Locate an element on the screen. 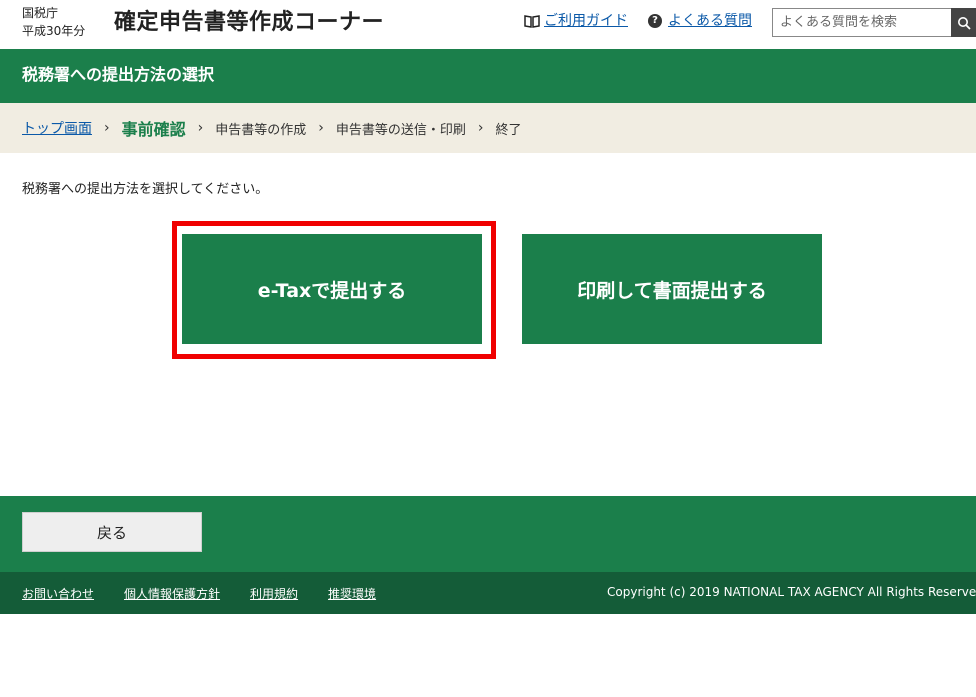 The width and height of the screenshot is (976, 697). book-icon is located at coordinates (532, 21).